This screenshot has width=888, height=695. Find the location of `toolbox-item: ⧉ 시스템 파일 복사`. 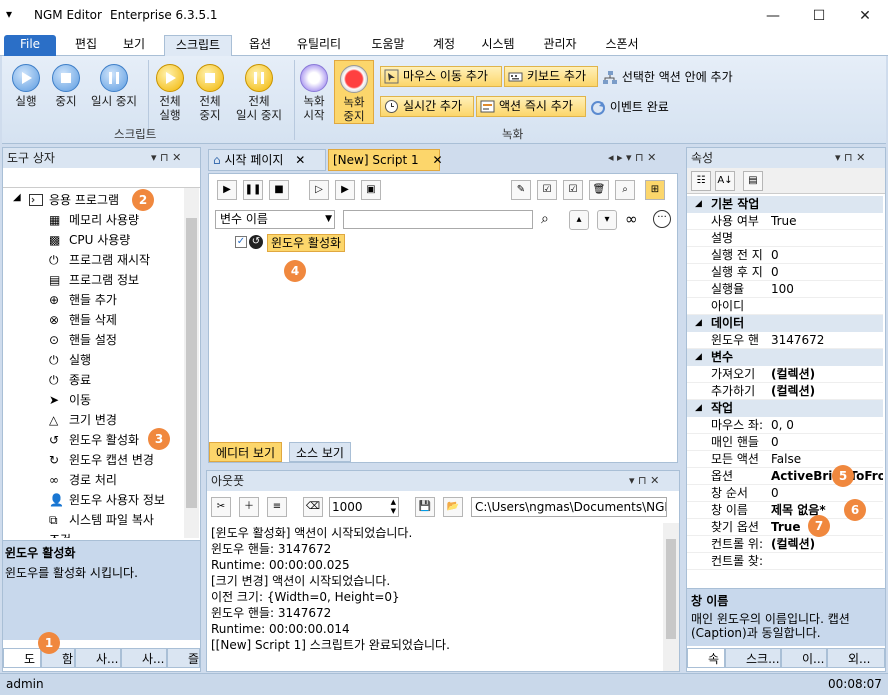

toolbox-item: ⧉ 시스템 파일 복사 is located at coordinates (101, 520).